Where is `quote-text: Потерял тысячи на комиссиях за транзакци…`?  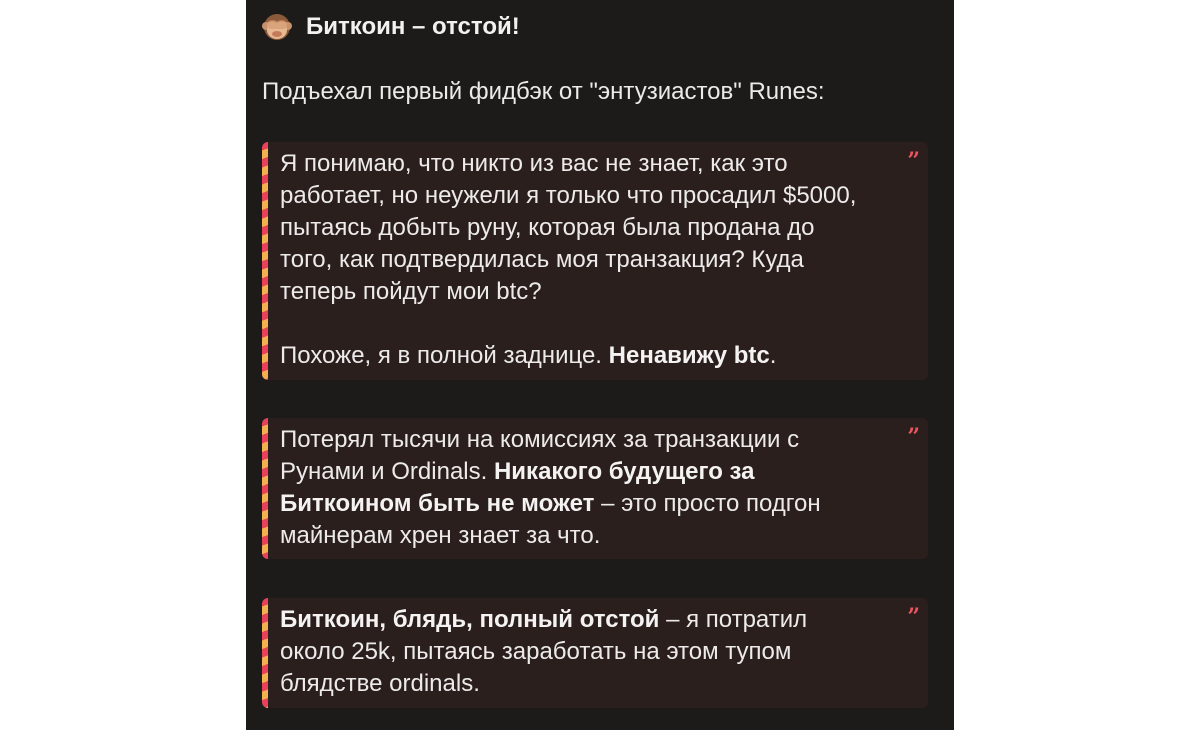
quote-text: Потерял тысячи на комиссиях за транзакци… is located at coordinates (550, 487).